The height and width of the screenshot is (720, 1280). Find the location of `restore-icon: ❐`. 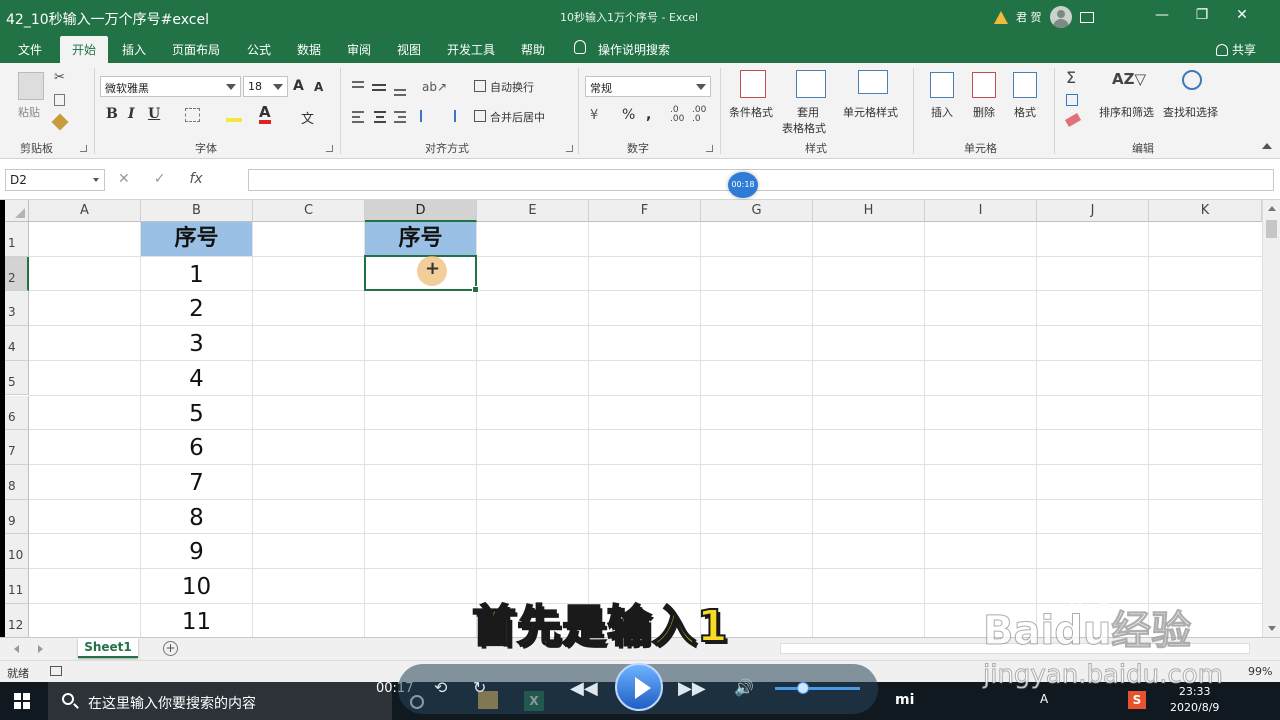

restore-icon: ❐ is located at coordinates (1202, 15).